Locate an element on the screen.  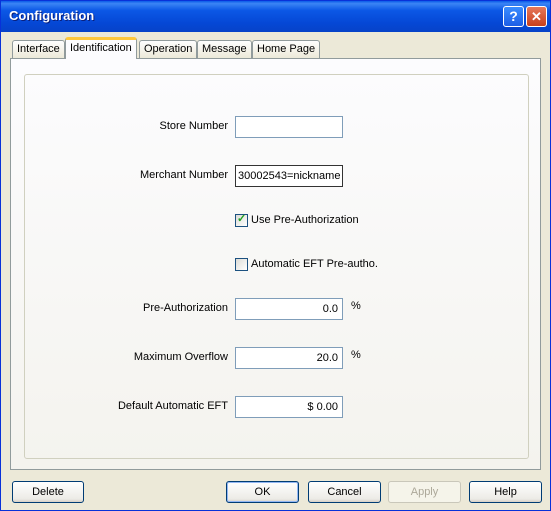
title-bar: Configuration ? ✕ is located at coordinates (275, 16).